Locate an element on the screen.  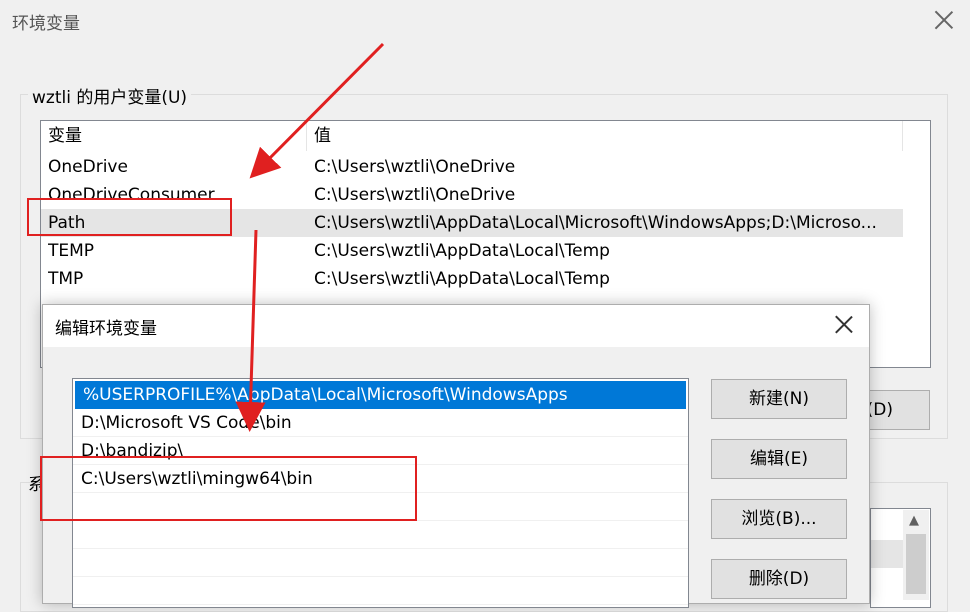
annotation-arrows is located at coordinates (310, 237).